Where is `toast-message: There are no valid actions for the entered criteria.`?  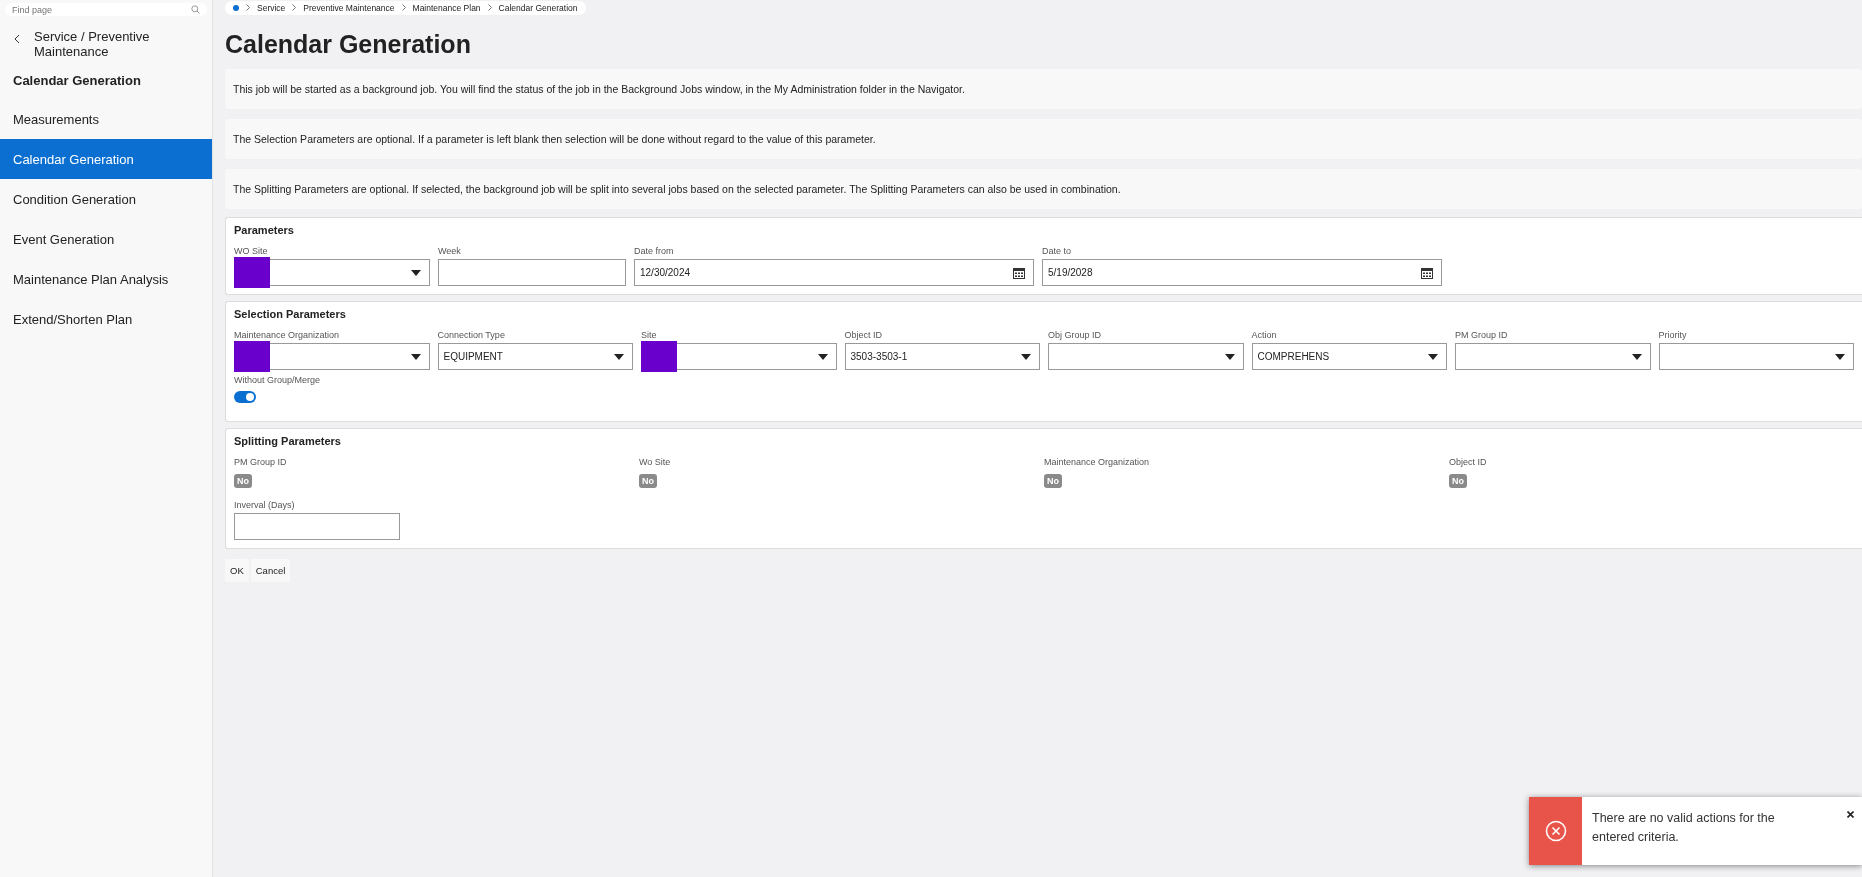 toast-message: There are no valid actions for the entered criteria. is located at coordinates (1683, 828).